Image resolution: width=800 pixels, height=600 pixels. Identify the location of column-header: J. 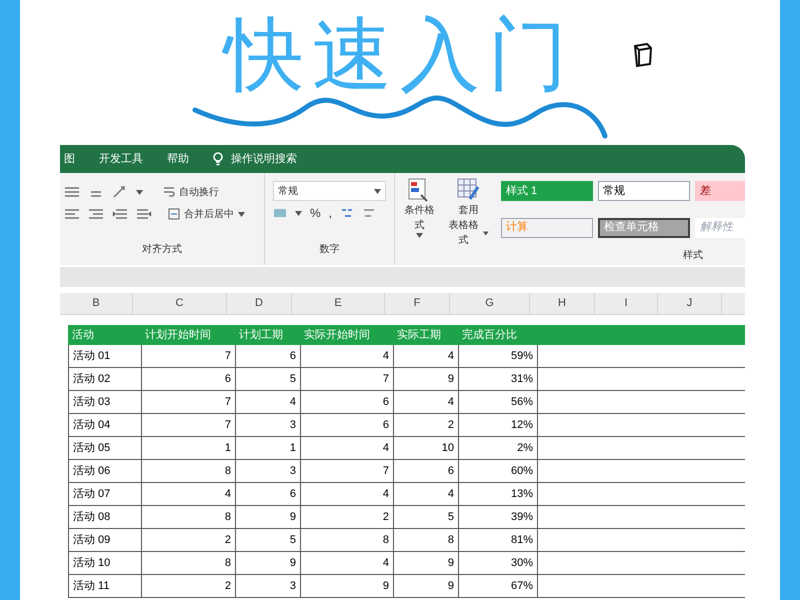
(690, 303).